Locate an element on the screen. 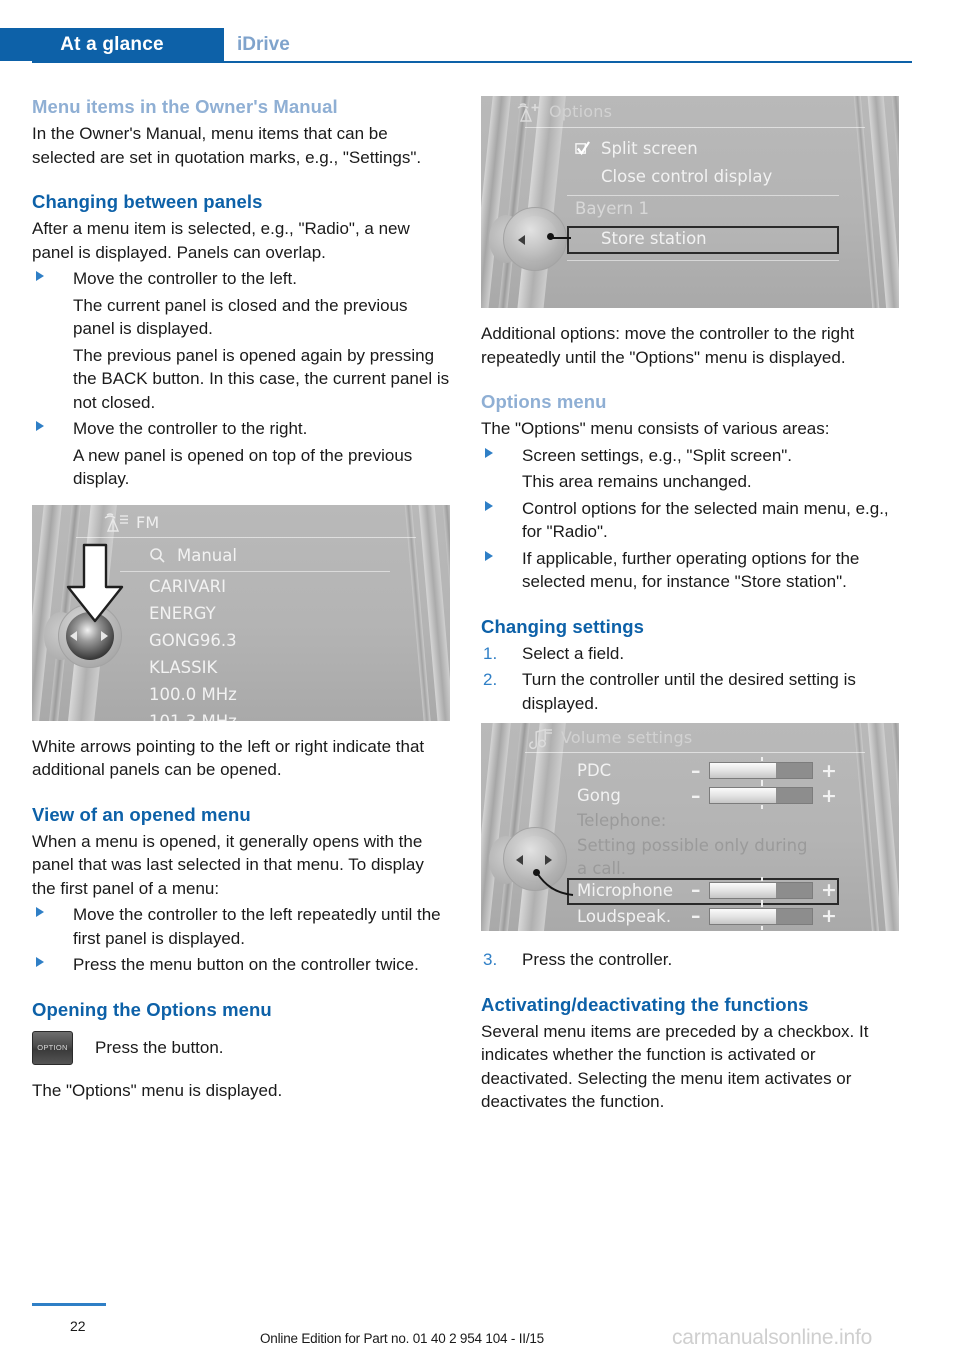 This screenshot has height=1362, width=960. music-note-speaker-icon is located at coordinates (540, 739).